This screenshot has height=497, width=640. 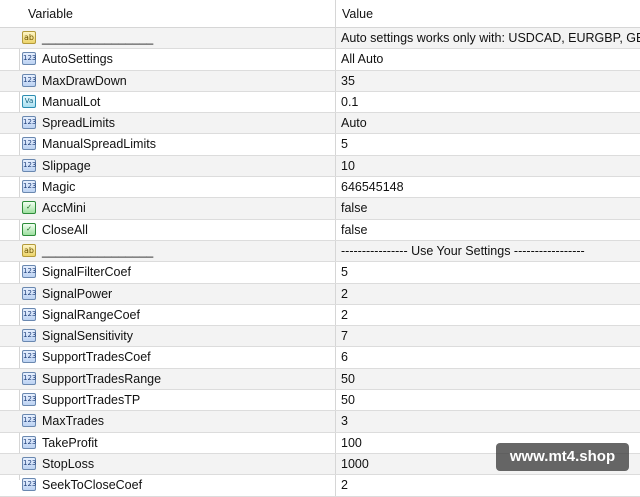 What do you see at coordinates (77, 59) in the screenshot?
I see `variable-name: AutoSettings` at bounding box center [77, 59].